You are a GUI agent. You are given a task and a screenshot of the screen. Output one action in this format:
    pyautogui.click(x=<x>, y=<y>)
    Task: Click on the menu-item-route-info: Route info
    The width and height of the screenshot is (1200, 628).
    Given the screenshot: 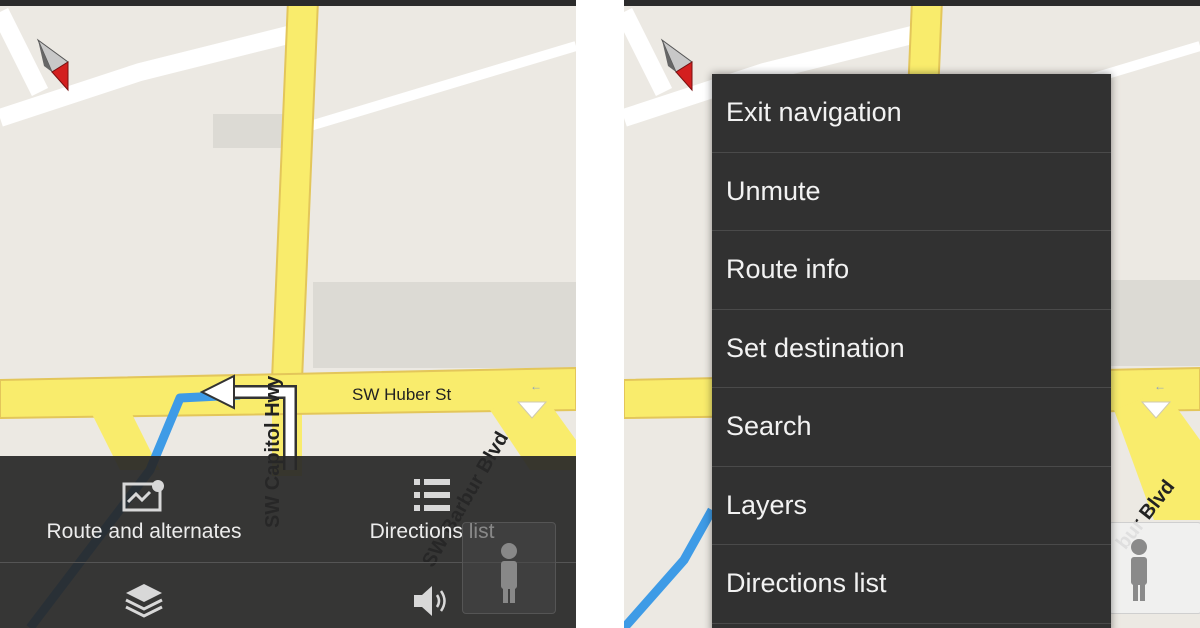 What is the action you would take?
    pyautogui.click(x=911, y=270)
    